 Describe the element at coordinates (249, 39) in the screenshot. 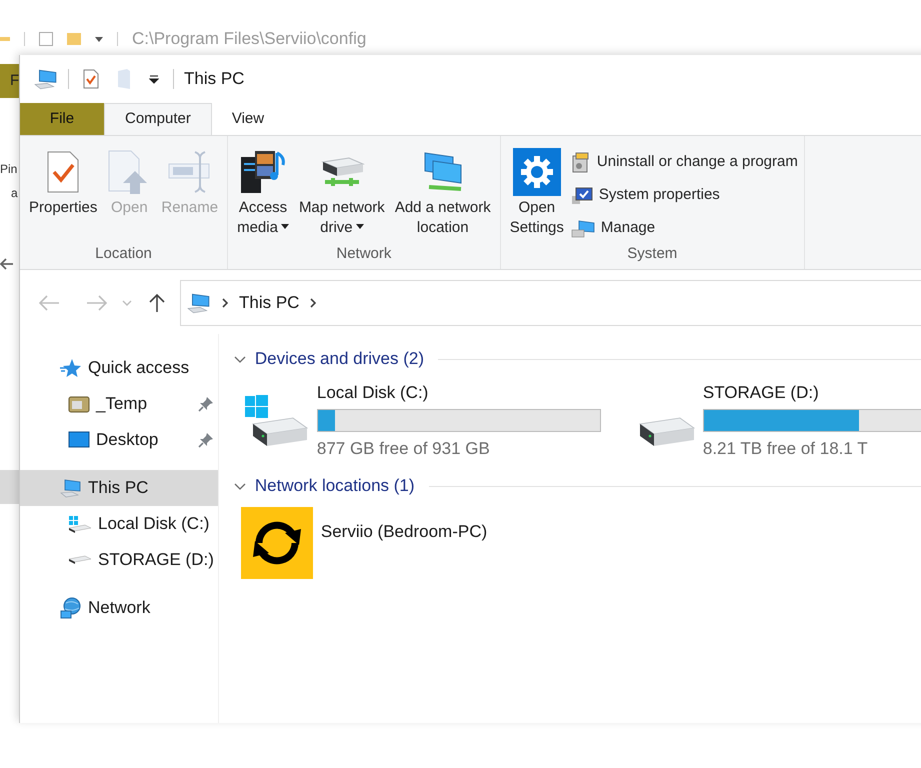

I see `window-path: C:\Program Files\Serviio\config` at that location.